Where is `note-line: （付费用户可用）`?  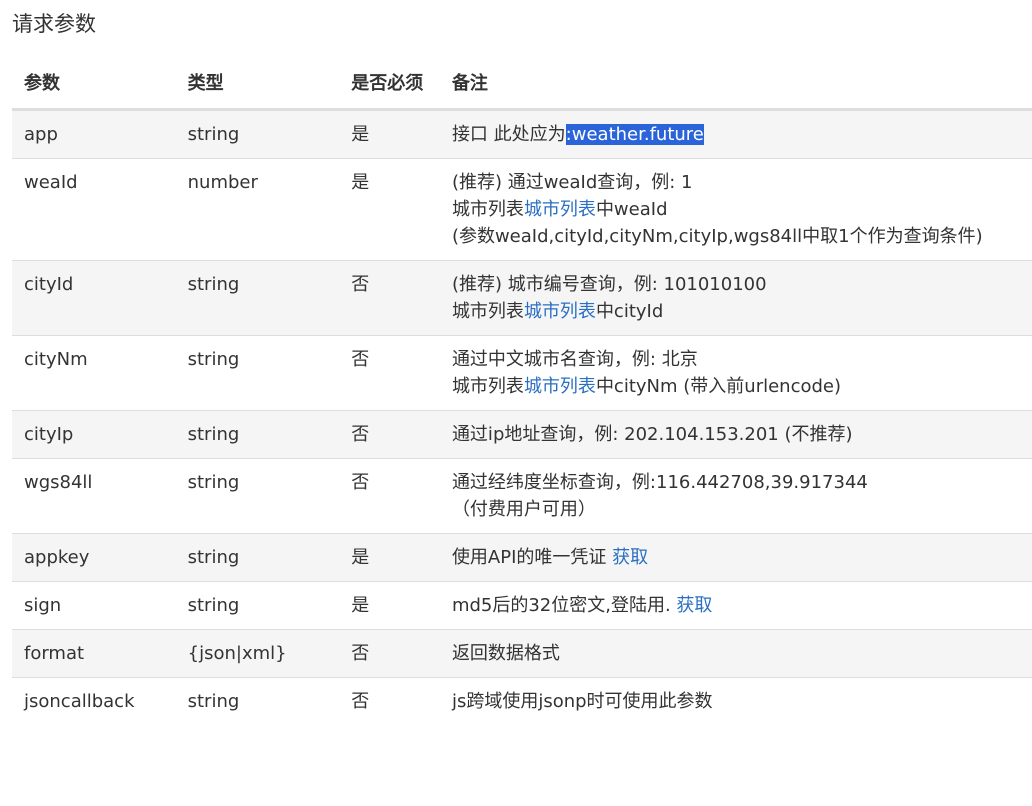
note-line: （付费用户可用） is located at coordinates (741, 509).